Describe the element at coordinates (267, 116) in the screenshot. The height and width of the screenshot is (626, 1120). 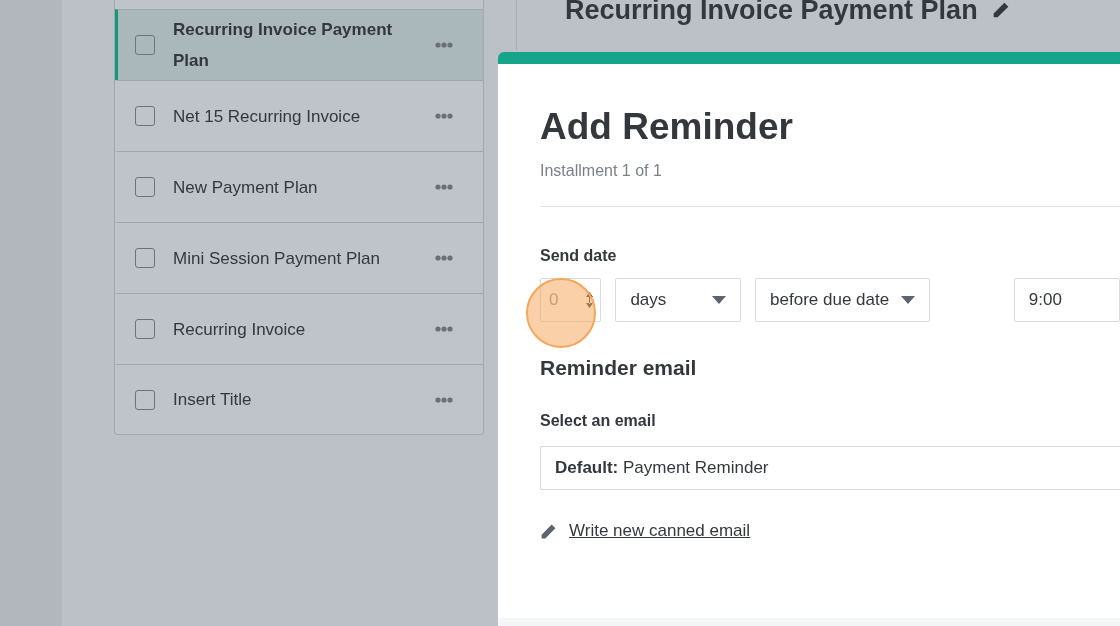
I see `plan-name: Net 15 Recurring Invoice` at that location.